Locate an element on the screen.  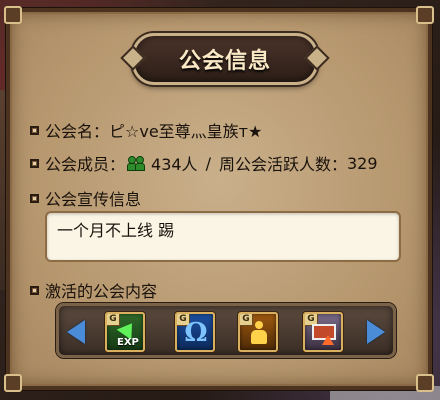
guild-name-label: 公会名： is located at coordinates (77, 131).